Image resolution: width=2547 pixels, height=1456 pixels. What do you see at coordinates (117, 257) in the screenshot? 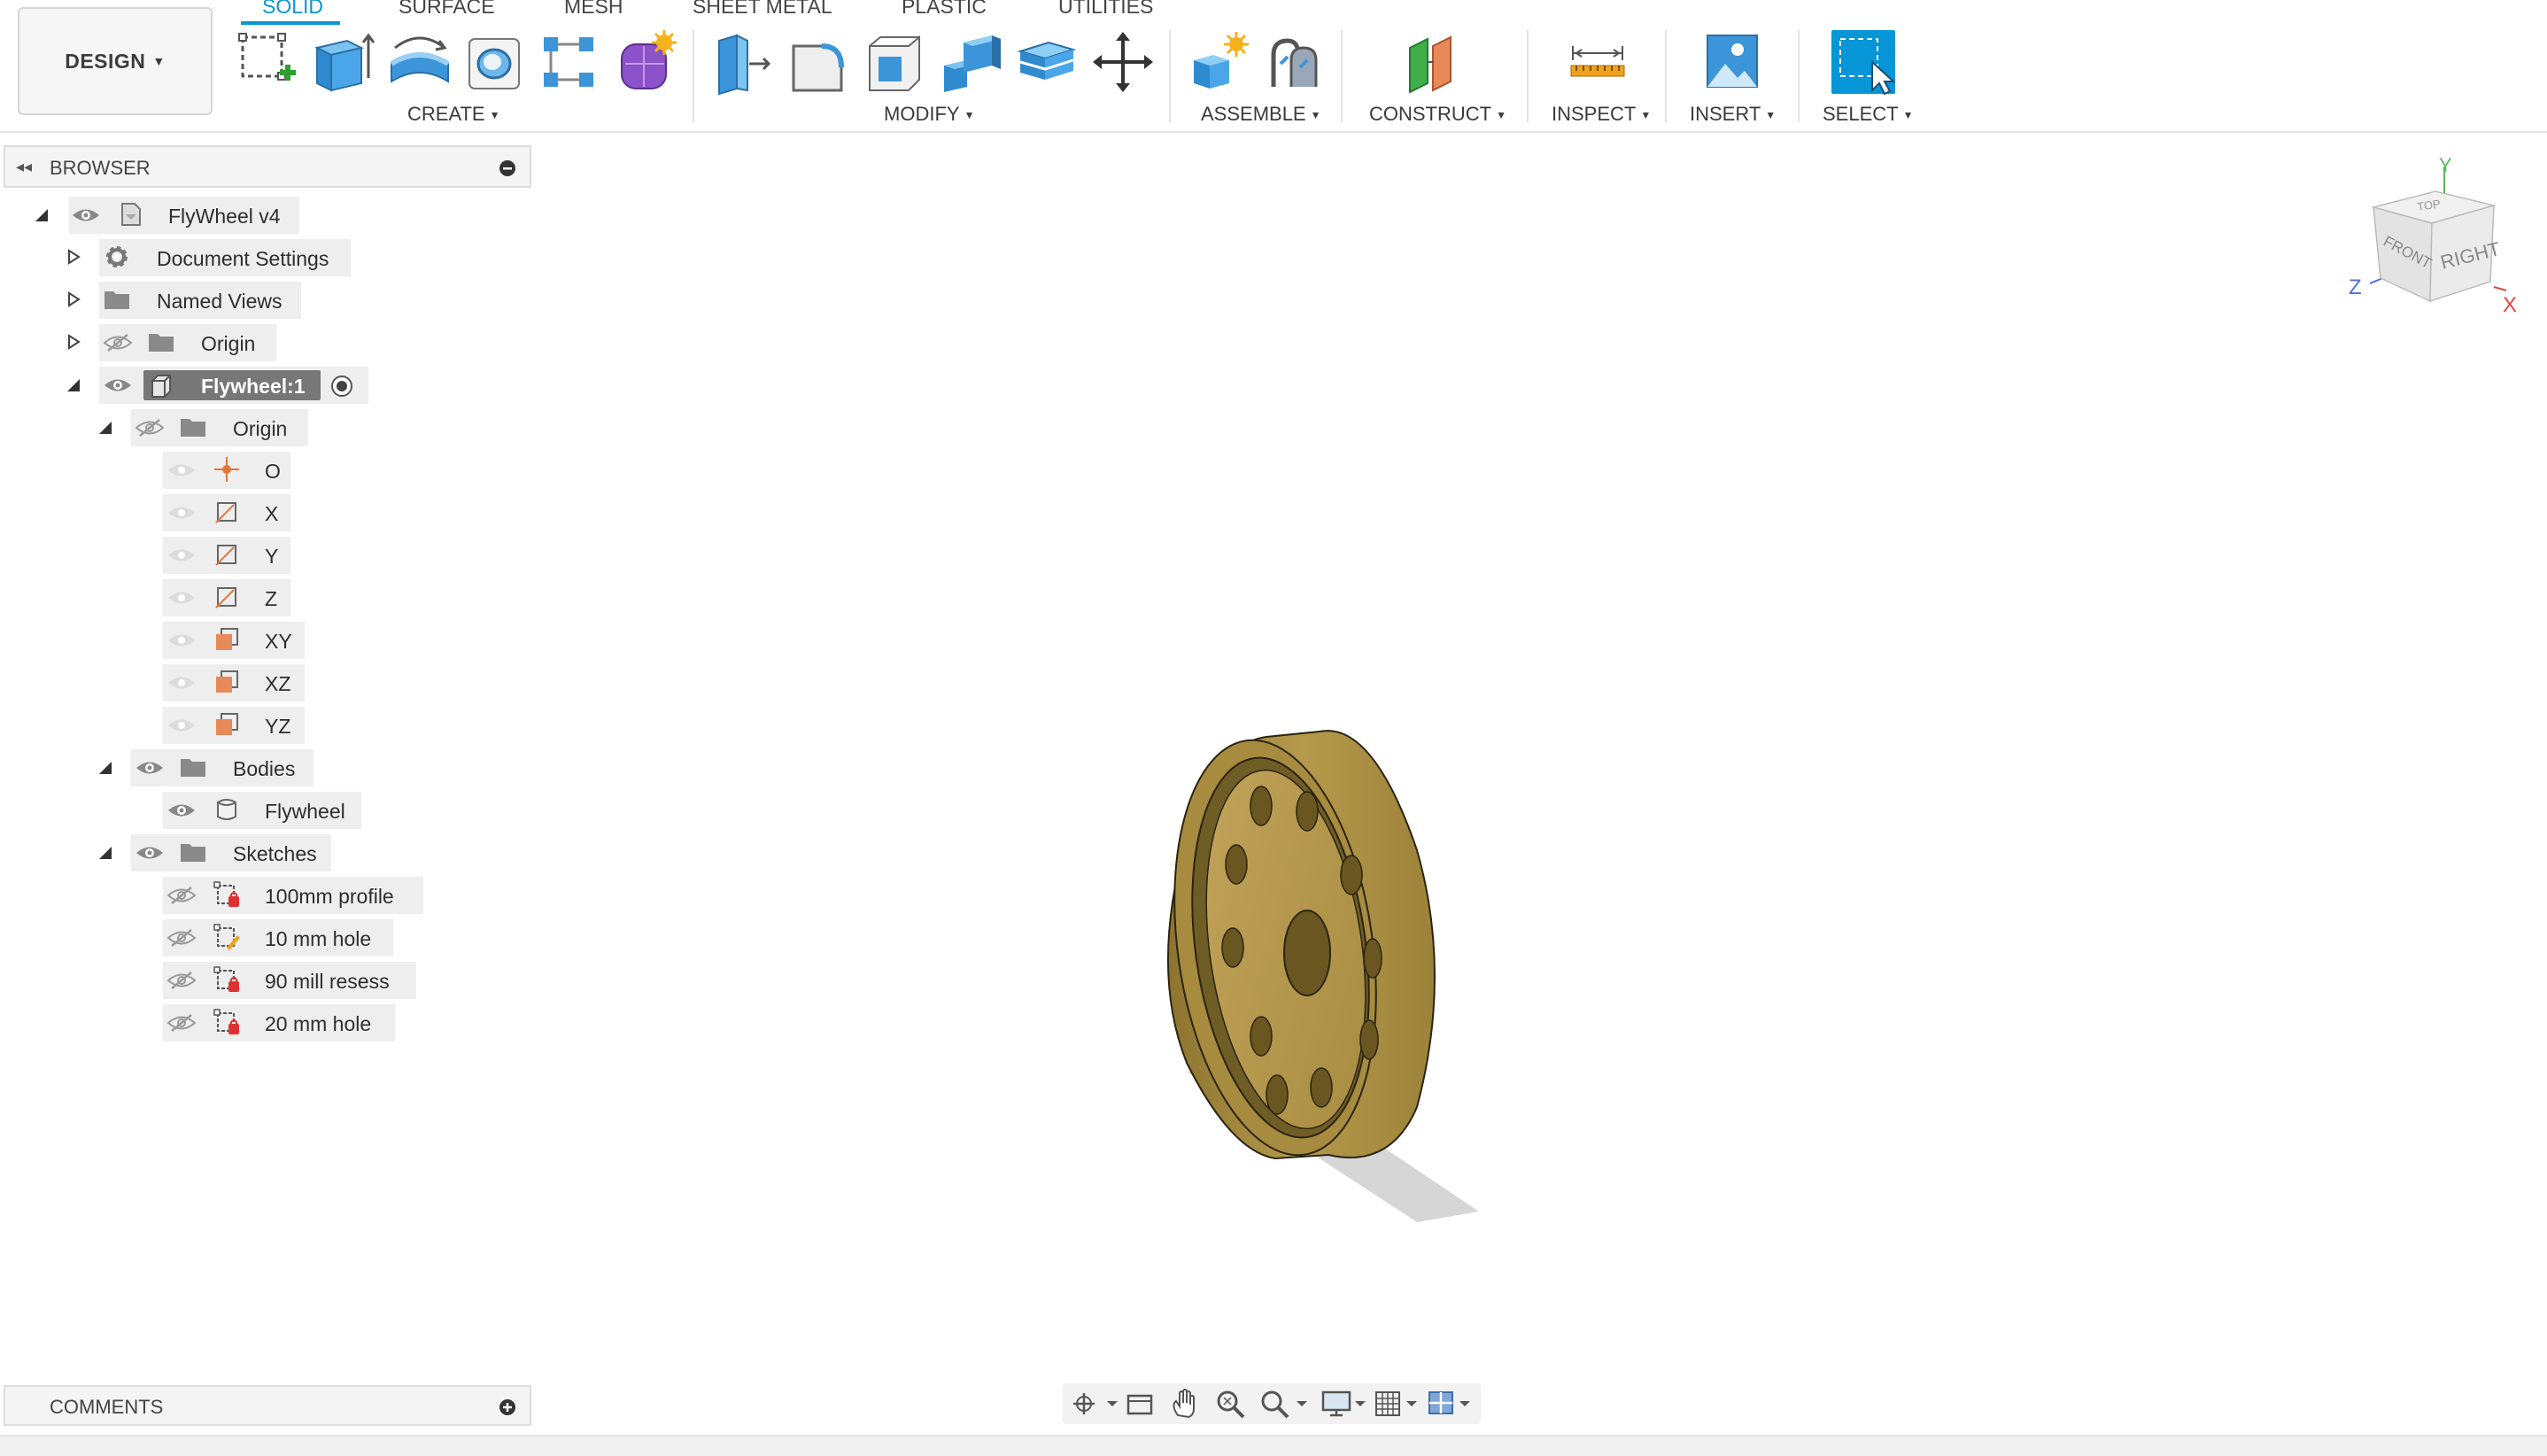
I see `gear-icon` at bounding box center [117, 257].